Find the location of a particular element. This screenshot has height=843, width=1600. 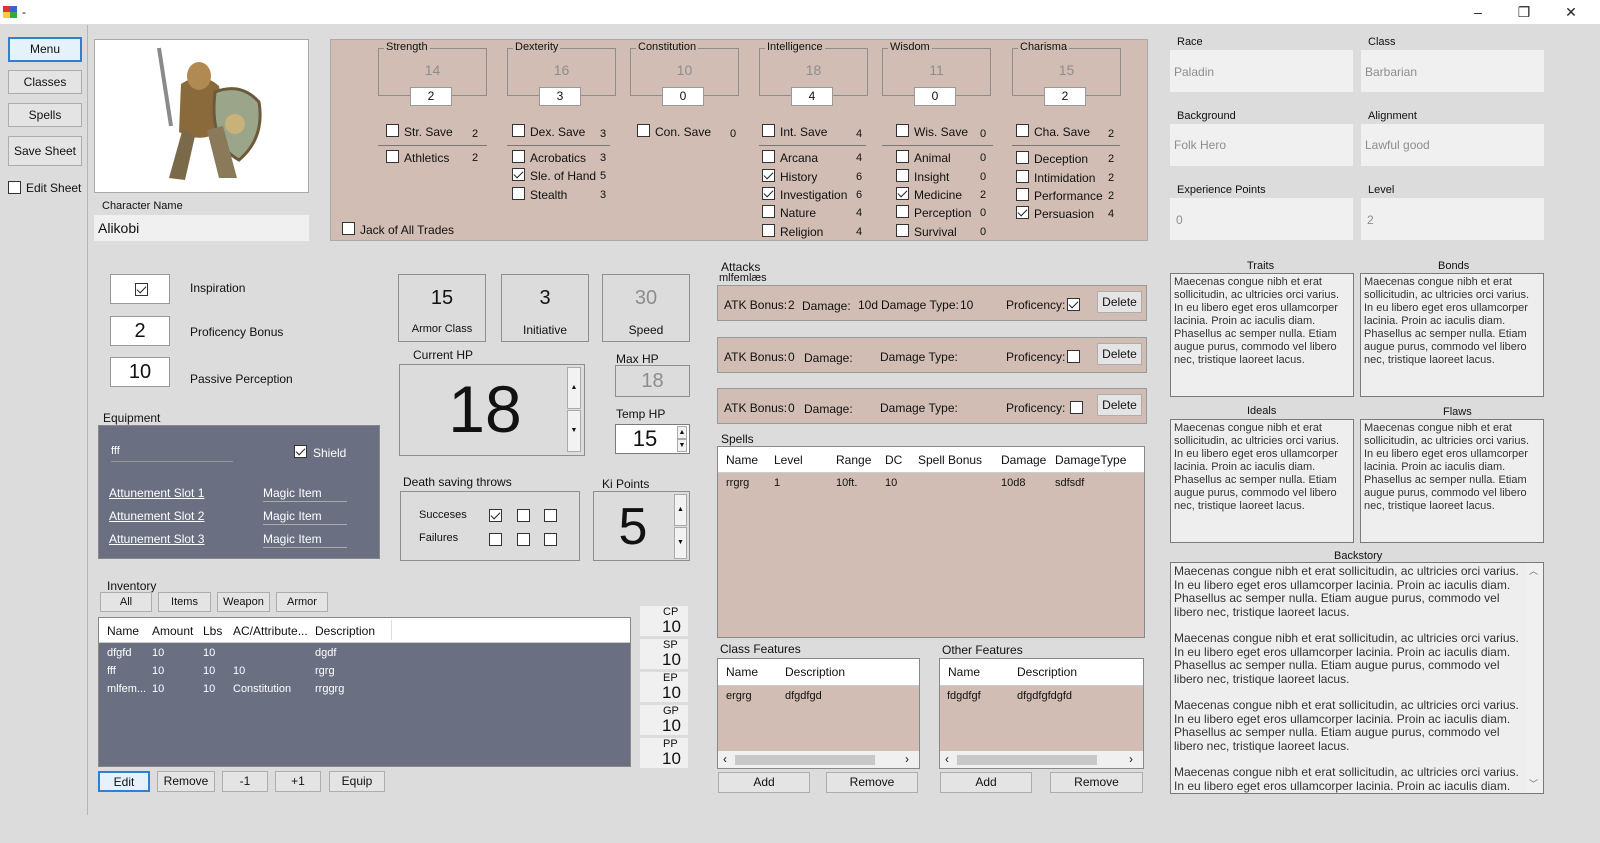

spell-col-header: Name is located at coordinates (742, 460).